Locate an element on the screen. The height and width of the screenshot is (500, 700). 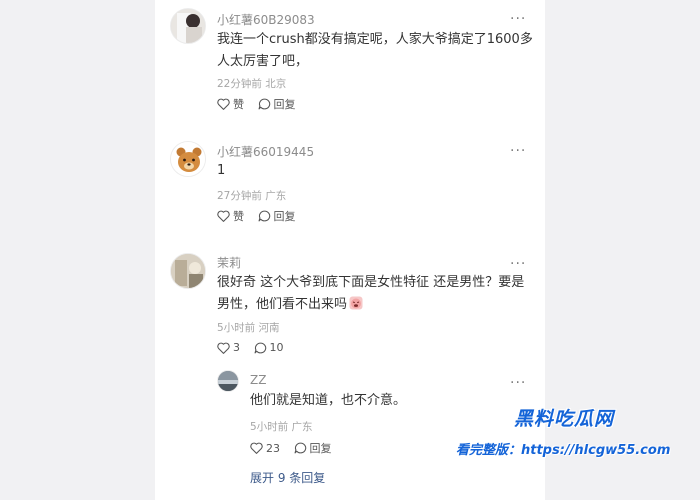
comment-text: 我连一个crush都没有搞定呢，人家大爷搞定了1600多 人太厉害了吧， is located at coordinates (377, 51).